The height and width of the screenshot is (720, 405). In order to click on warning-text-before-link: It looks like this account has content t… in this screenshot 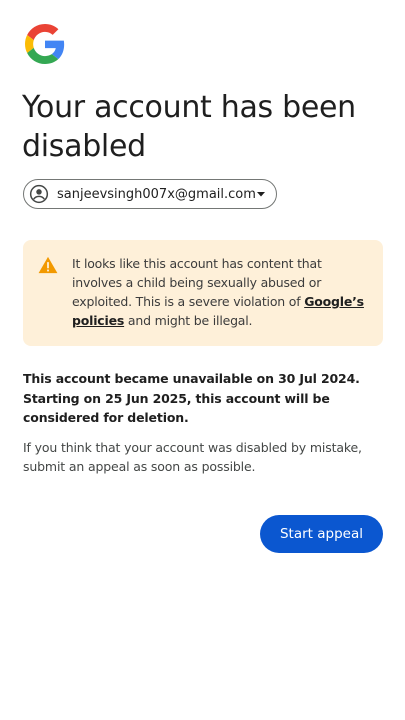, I will do `click(197, 282)`.